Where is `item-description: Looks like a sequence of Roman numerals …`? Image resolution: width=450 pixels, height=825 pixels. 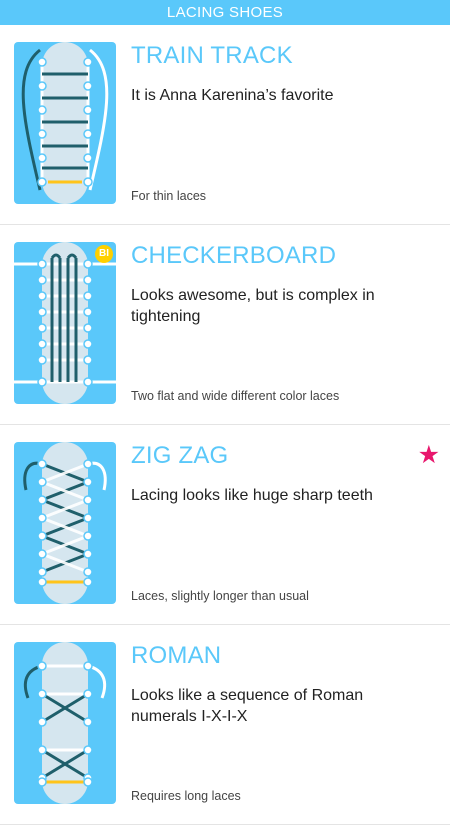 item-description: Looks like a sequence of Roman numerals … is located at coordinates (247, 706).